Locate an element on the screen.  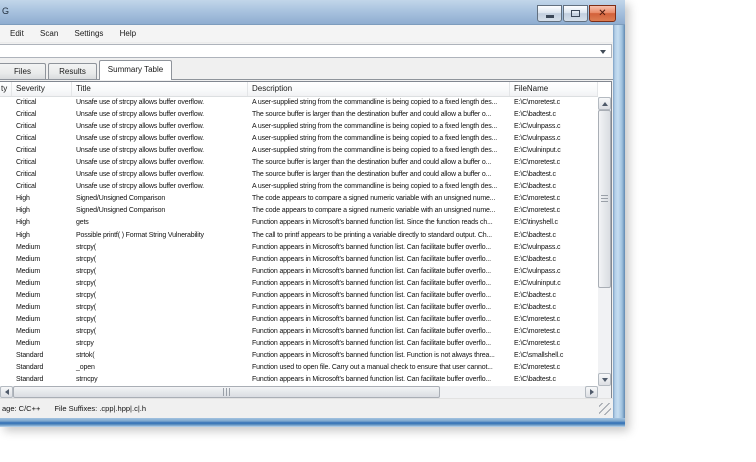
tab-files: Files is located at coordinates (23, 71).